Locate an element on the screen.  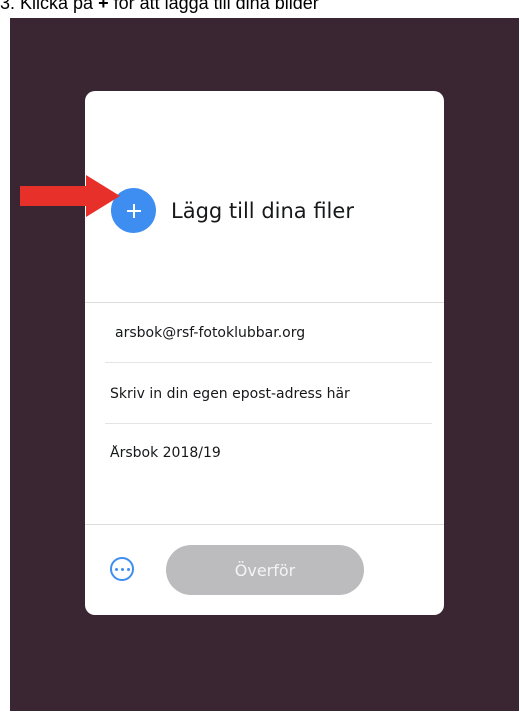
add-files-label: Lägg till dina filer is located at coordinates (262, 210).